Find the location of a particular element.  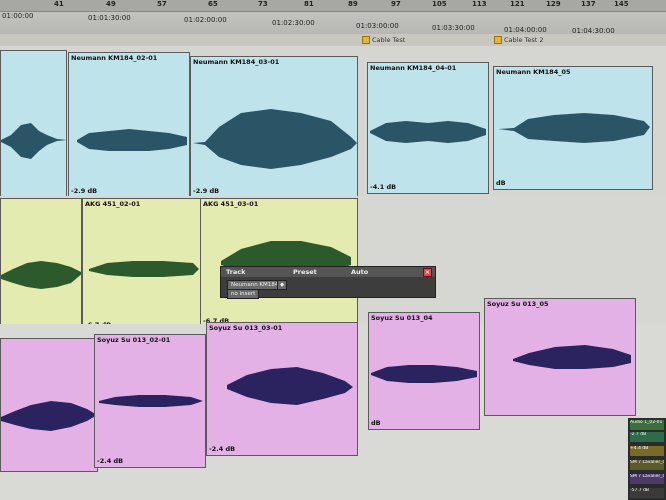

clip-name: Neumann KM184_04-01 is located at coordinates (413, 68).